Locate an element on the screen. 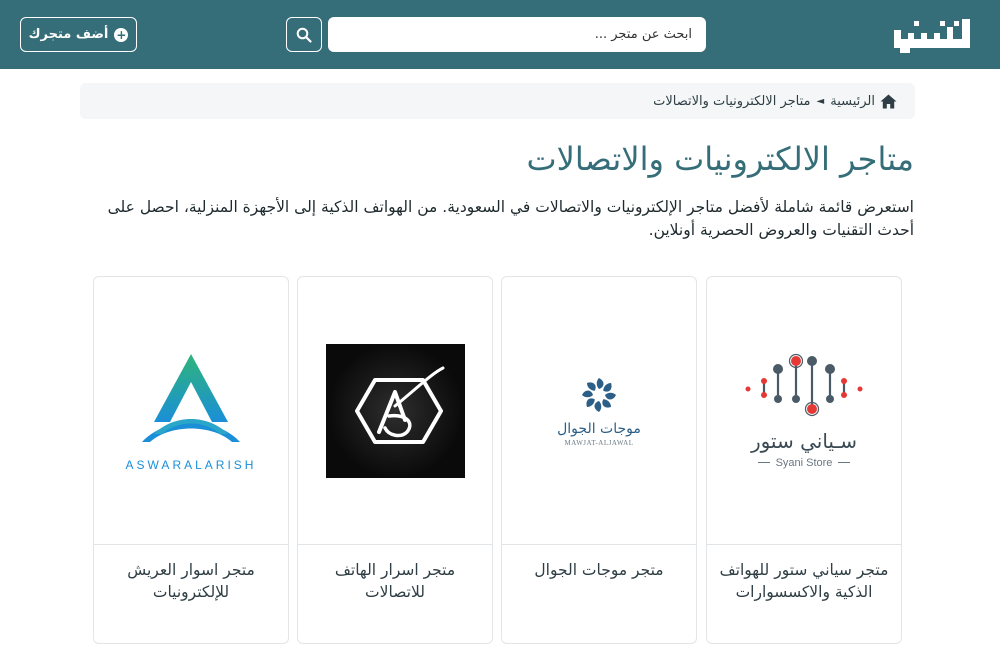 The width and height of the screenshot is (1000, 651). add-store-button: + أضف متجرك is located at coordinates (78, 34).